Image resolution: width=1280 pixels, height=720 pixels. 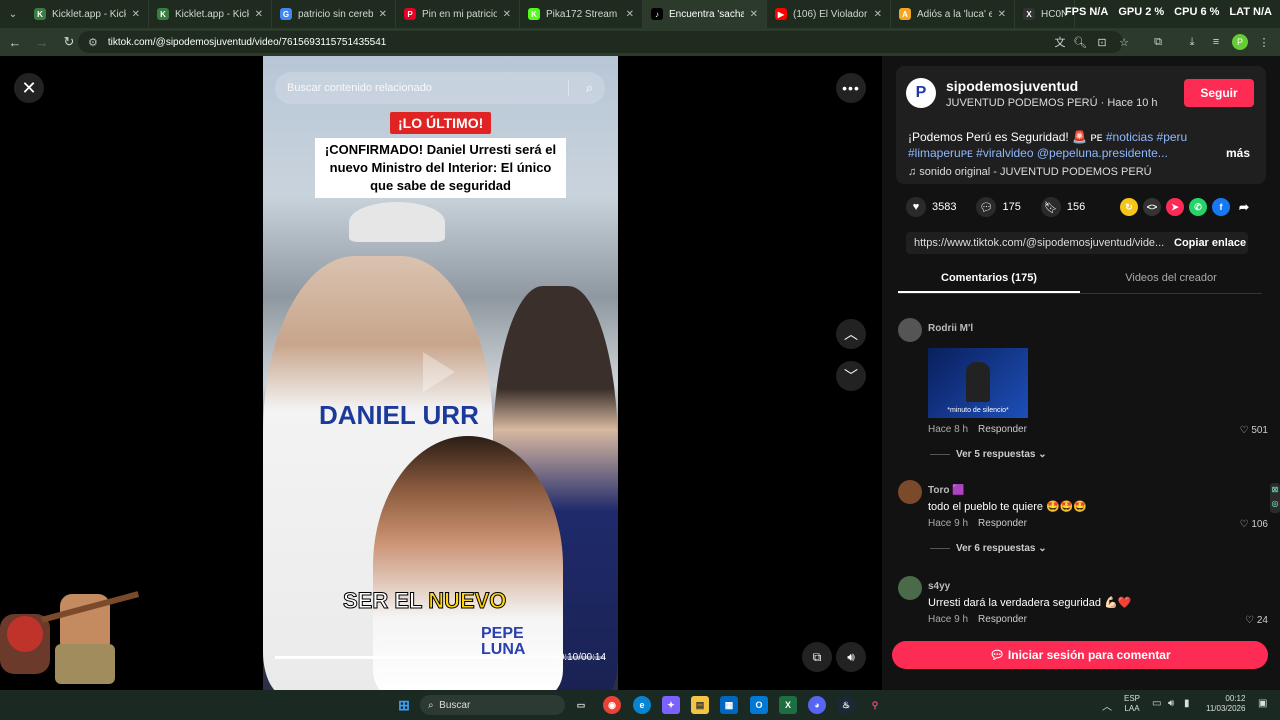 What do you see at coordinates (875, 705) in the screenshot?
I see `app-pin-icon: ⚲` at bounding box center [875, 705].